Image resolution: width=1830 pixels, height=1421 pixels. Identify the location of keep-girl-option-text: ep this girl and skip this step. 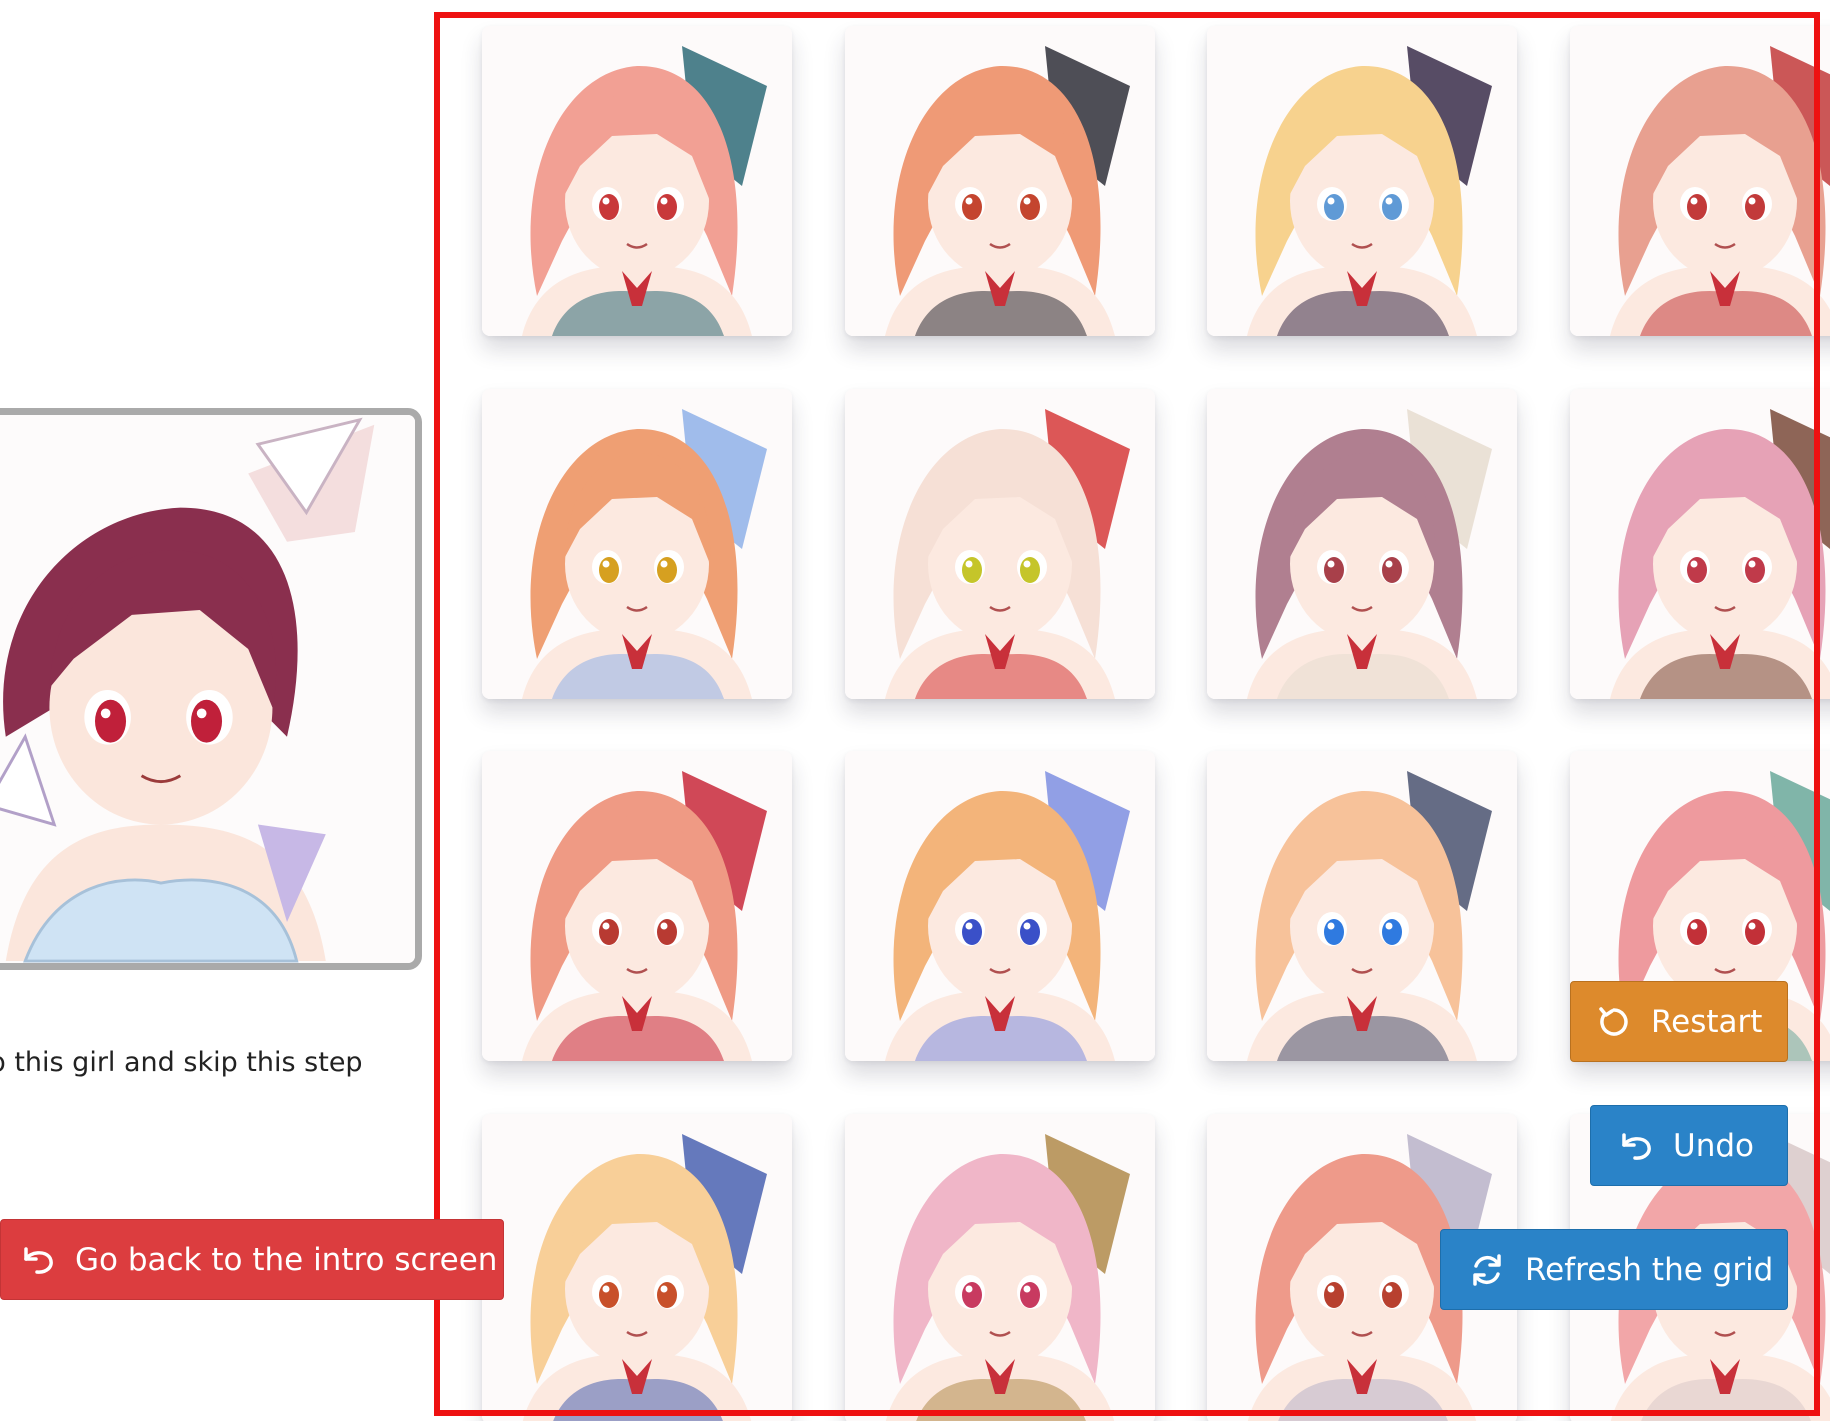
(181, 1062).